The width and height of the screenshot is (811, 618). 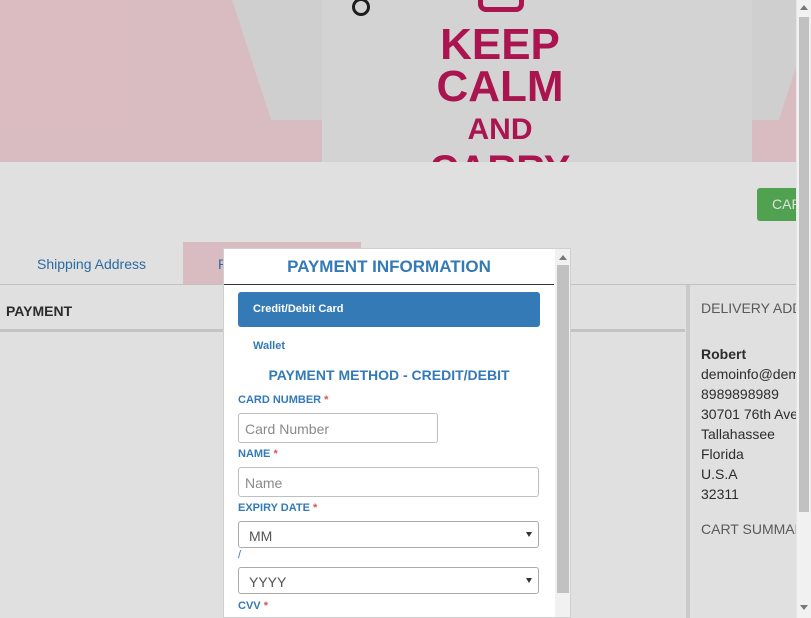 I want to click on scroll-down-arrow-icon, so click(x=804, y=607).